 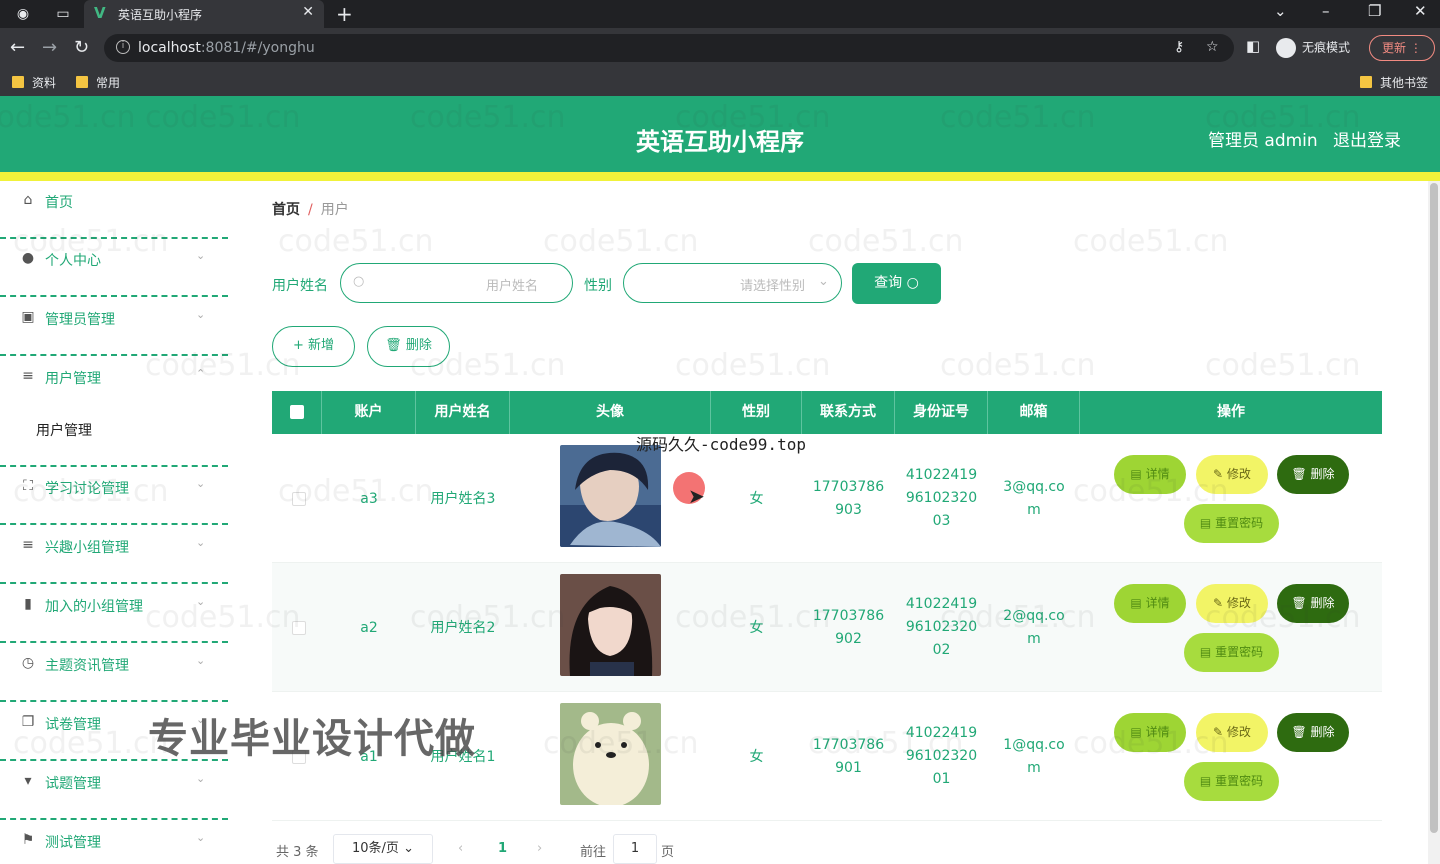 What do you see at coordinates (81, 47) in the screenshot?
I see `reload-icon: ↻` at bounding box center [81, 47].